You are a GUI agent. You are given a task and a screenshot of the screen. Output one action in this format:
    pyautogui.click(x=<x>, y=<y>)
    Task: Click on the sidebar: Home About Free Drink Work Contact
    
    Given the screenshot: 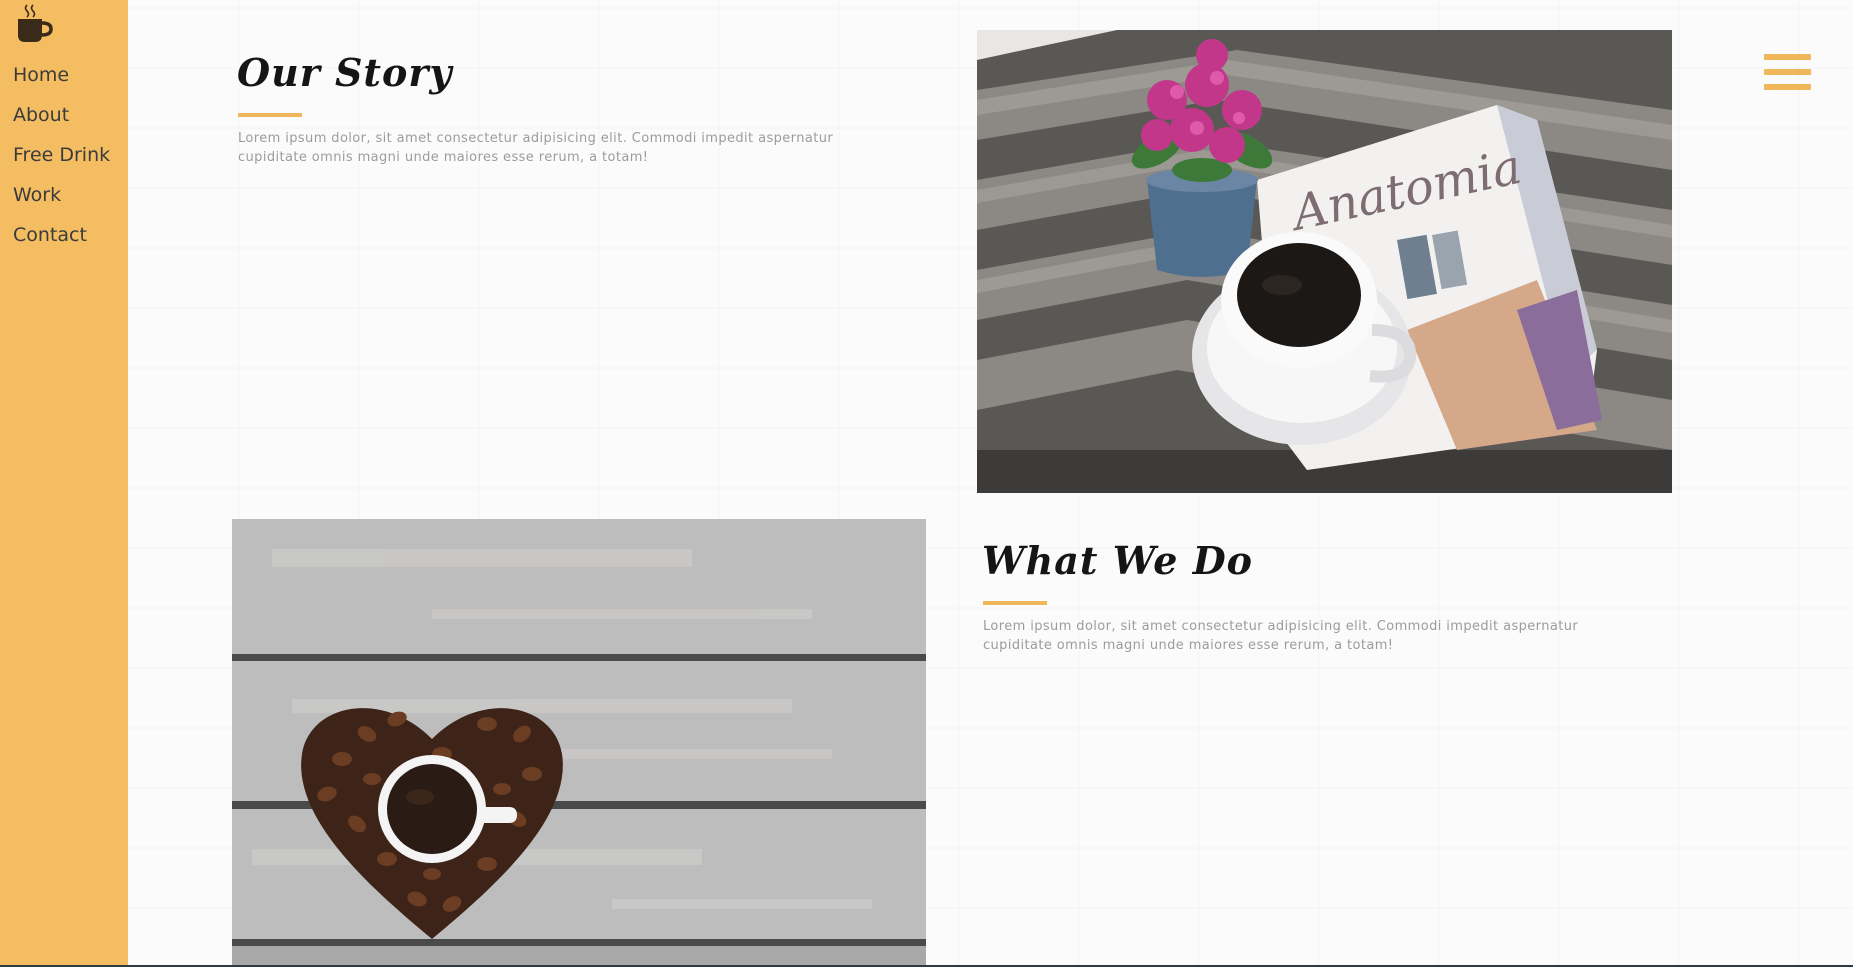 What is the action you would take?
    pyautogui.click(x=64, y=482)
    